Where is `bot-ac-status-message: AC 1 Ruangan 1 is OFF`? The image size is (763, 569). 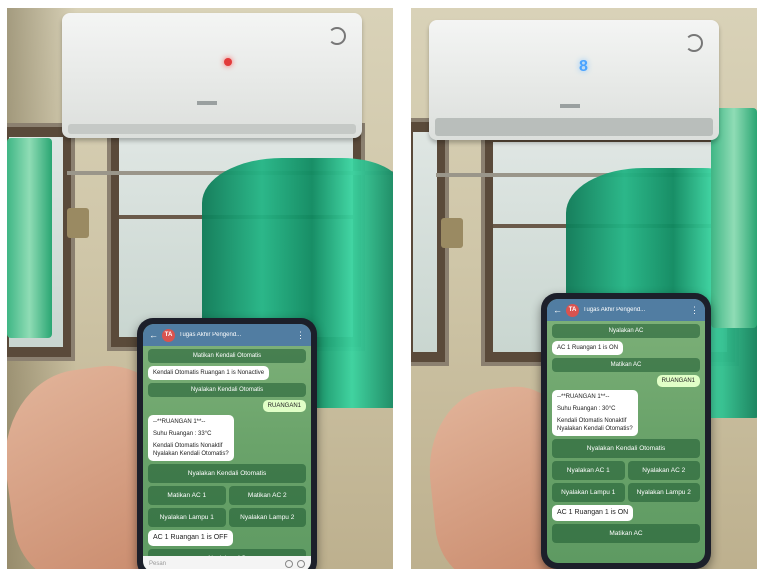 bot-ac-status-message: AC 1 Ruangan 1 is OFF is located at coordinates (190, 538).